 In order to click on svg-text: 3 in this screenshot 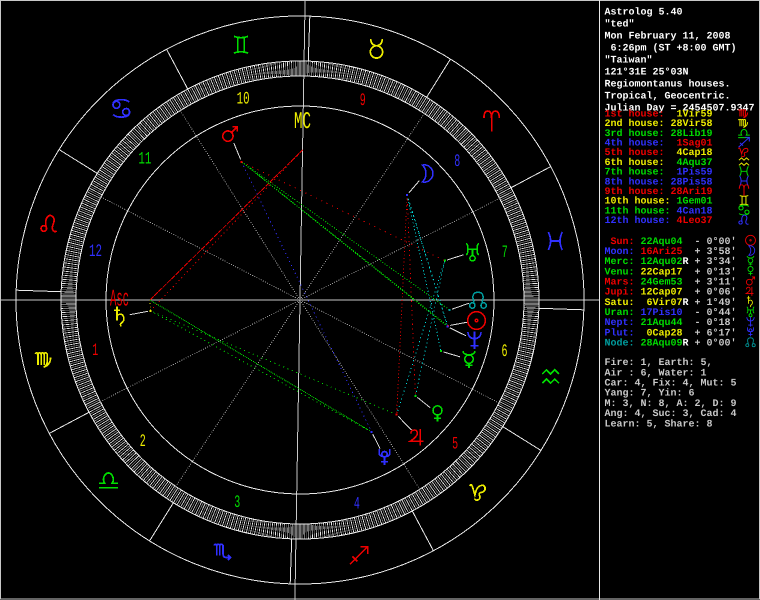, I will do `click(237, 503)`.